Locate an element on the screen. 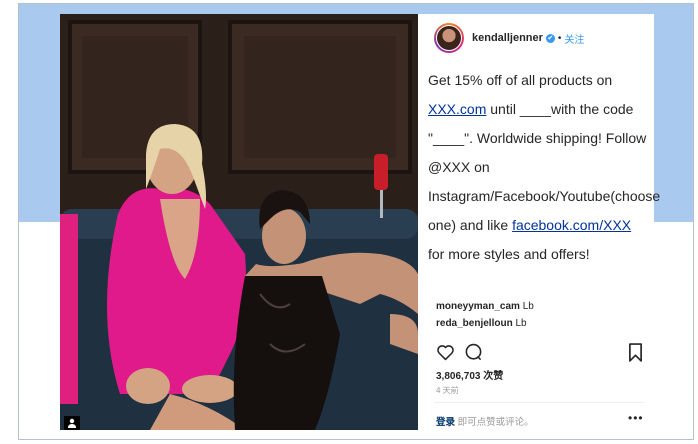 This screenshot has width=698, height=444. verified-badge-icon: ✔ is located at coordinates (550, 38).